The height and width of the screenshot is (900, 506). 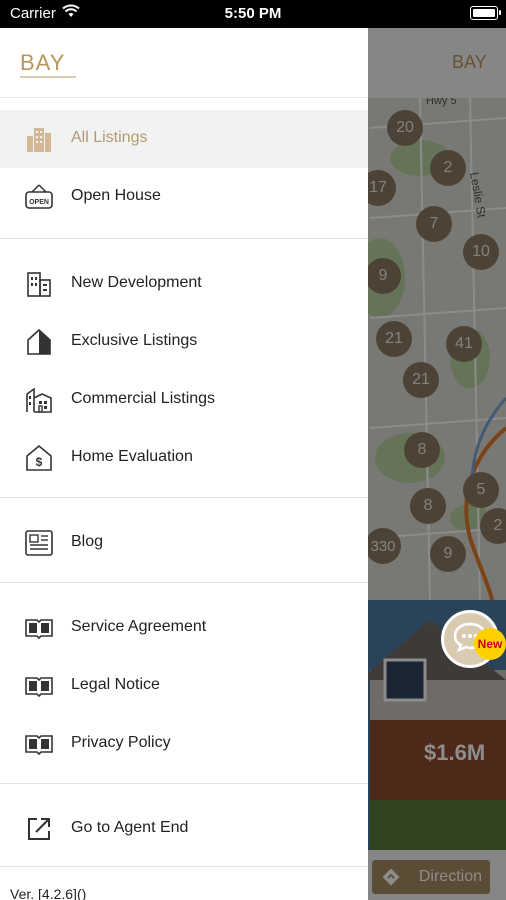 What do you see at coordinates (87, 541) in the screenshot?
I see `menu-item-label: Blog` at bounding box center [87, 541].